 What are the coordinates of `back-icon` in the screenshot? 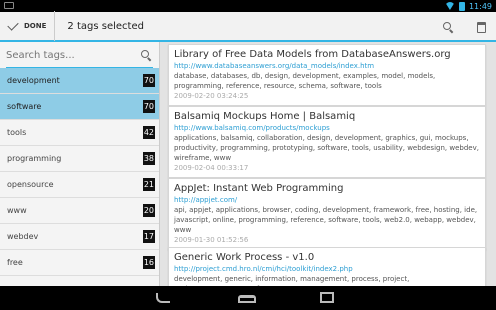 It's located at (163, 298).